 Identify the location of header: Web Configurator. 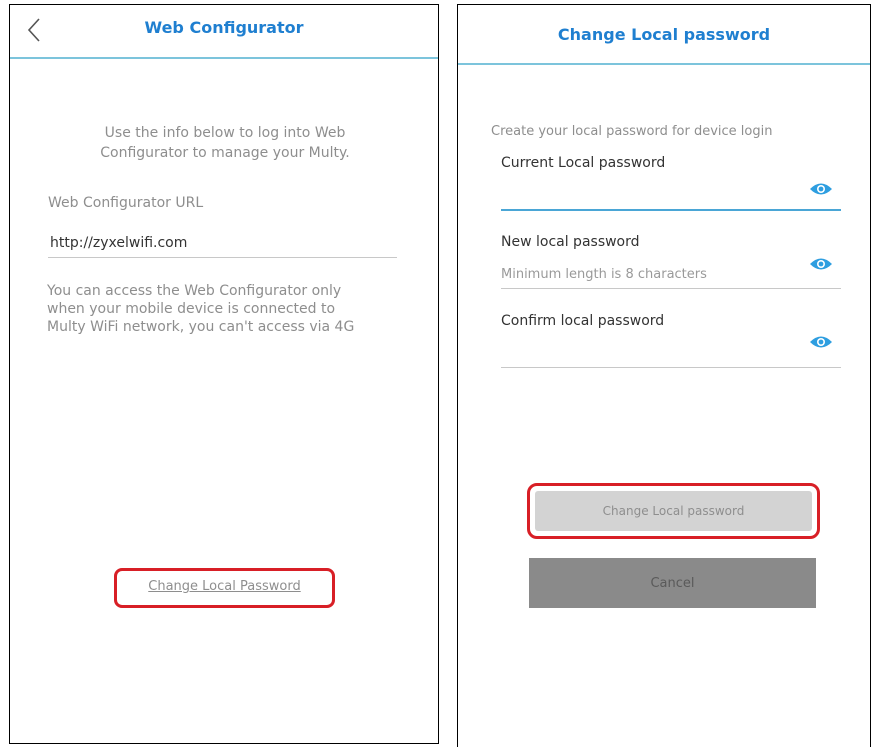
(224, 31).